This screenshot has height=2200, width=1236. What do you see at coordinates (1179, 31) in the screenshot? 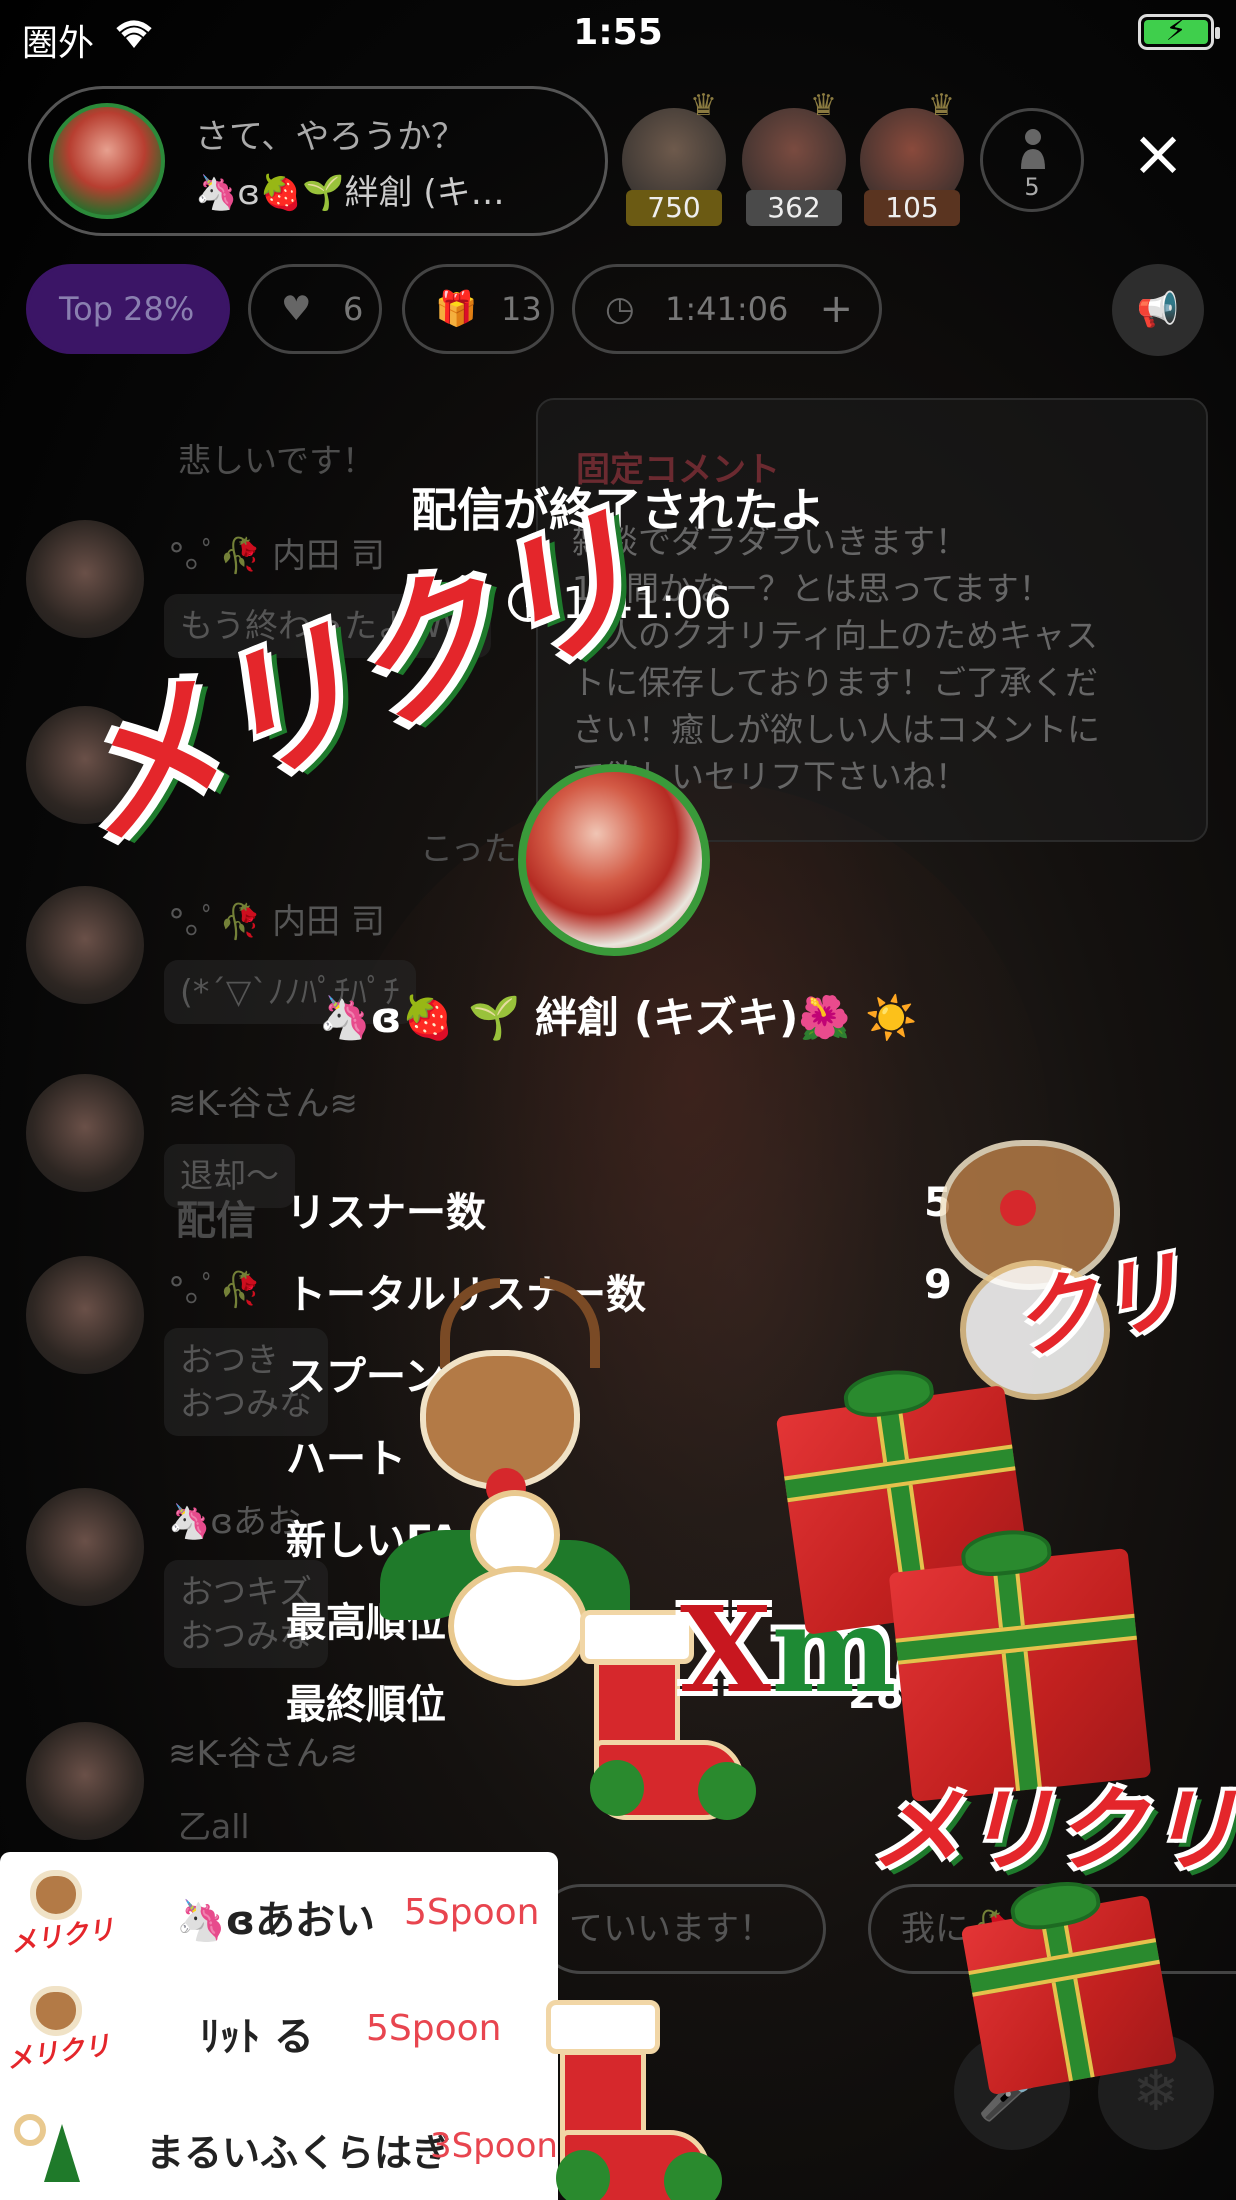
I see `battery-icon: ⚡` at bounding box center [1179, 31].